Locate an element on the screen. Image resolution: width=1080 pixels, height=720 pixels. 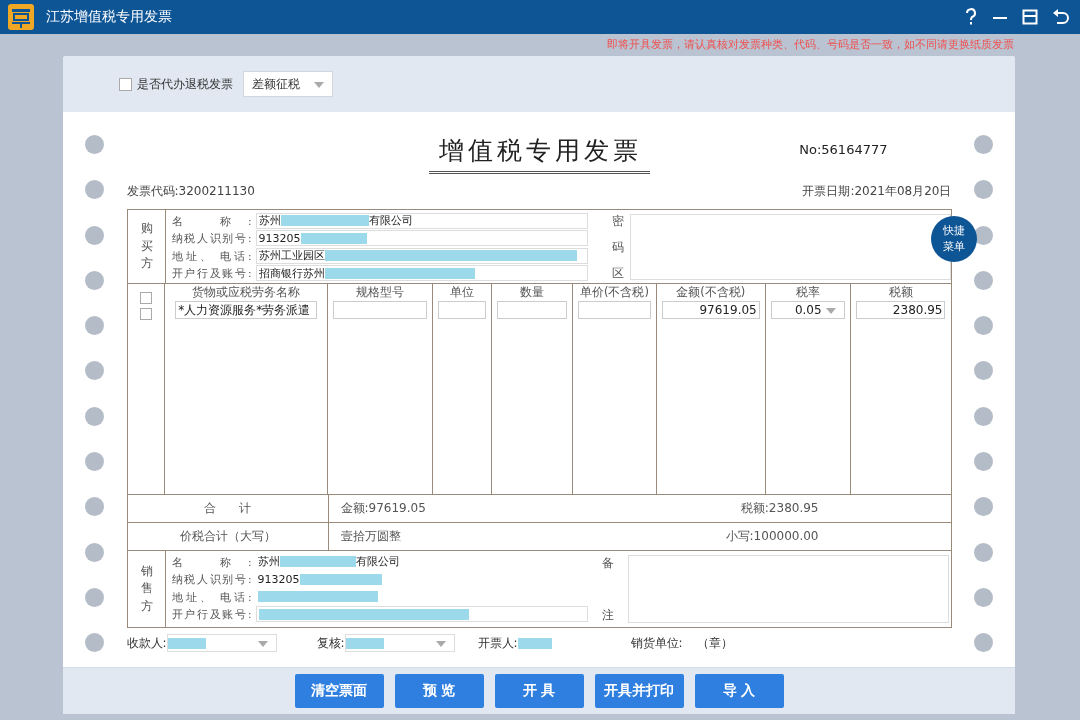
app-logo-icon is located at coordinates (21, 17).